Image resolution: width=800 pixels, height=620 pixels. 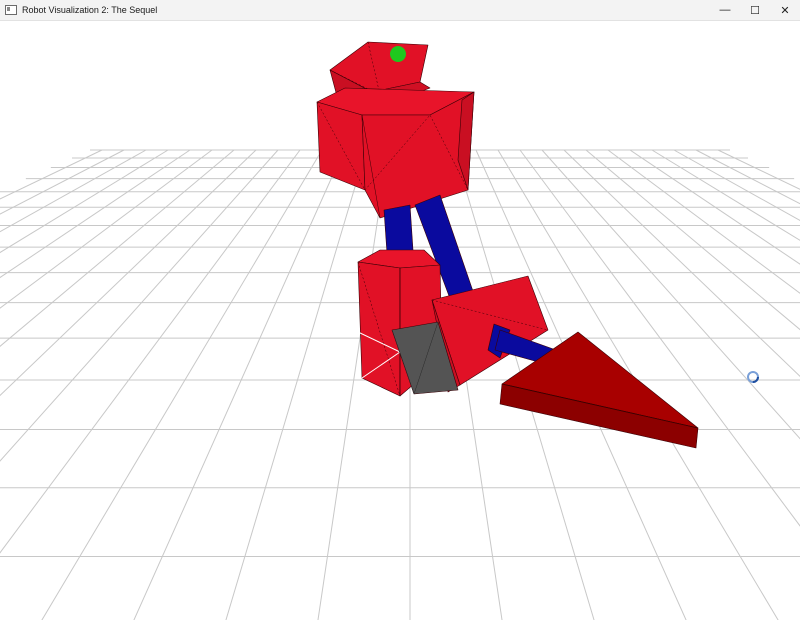 What do you see at coordinates (395, 153) in the screenshot?
I see `robot-torso` at bounding box center [395, 153].